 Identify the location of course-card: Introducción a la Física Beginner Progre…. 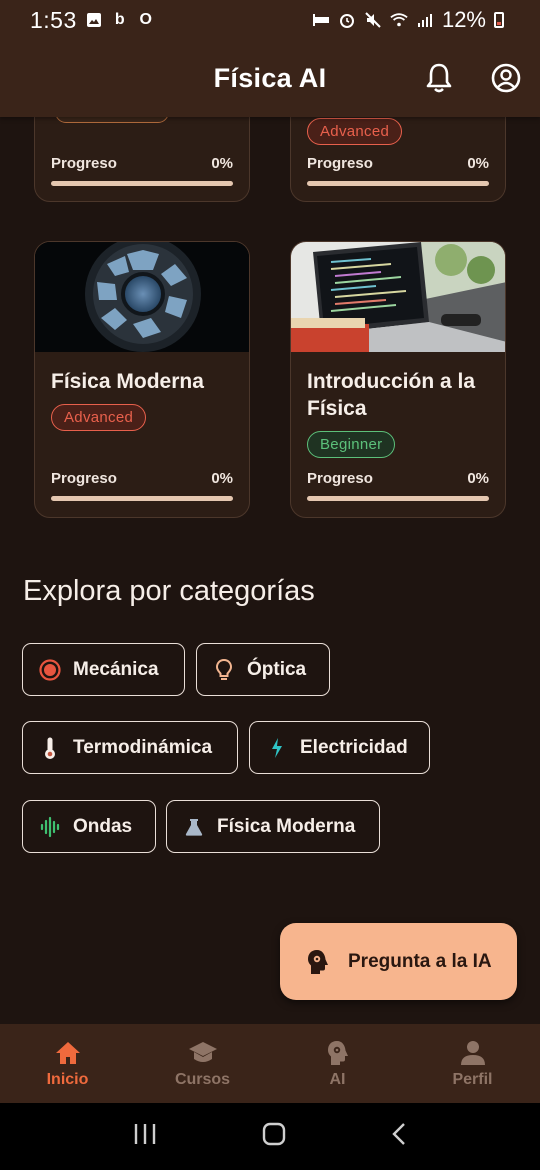
(398, 379).